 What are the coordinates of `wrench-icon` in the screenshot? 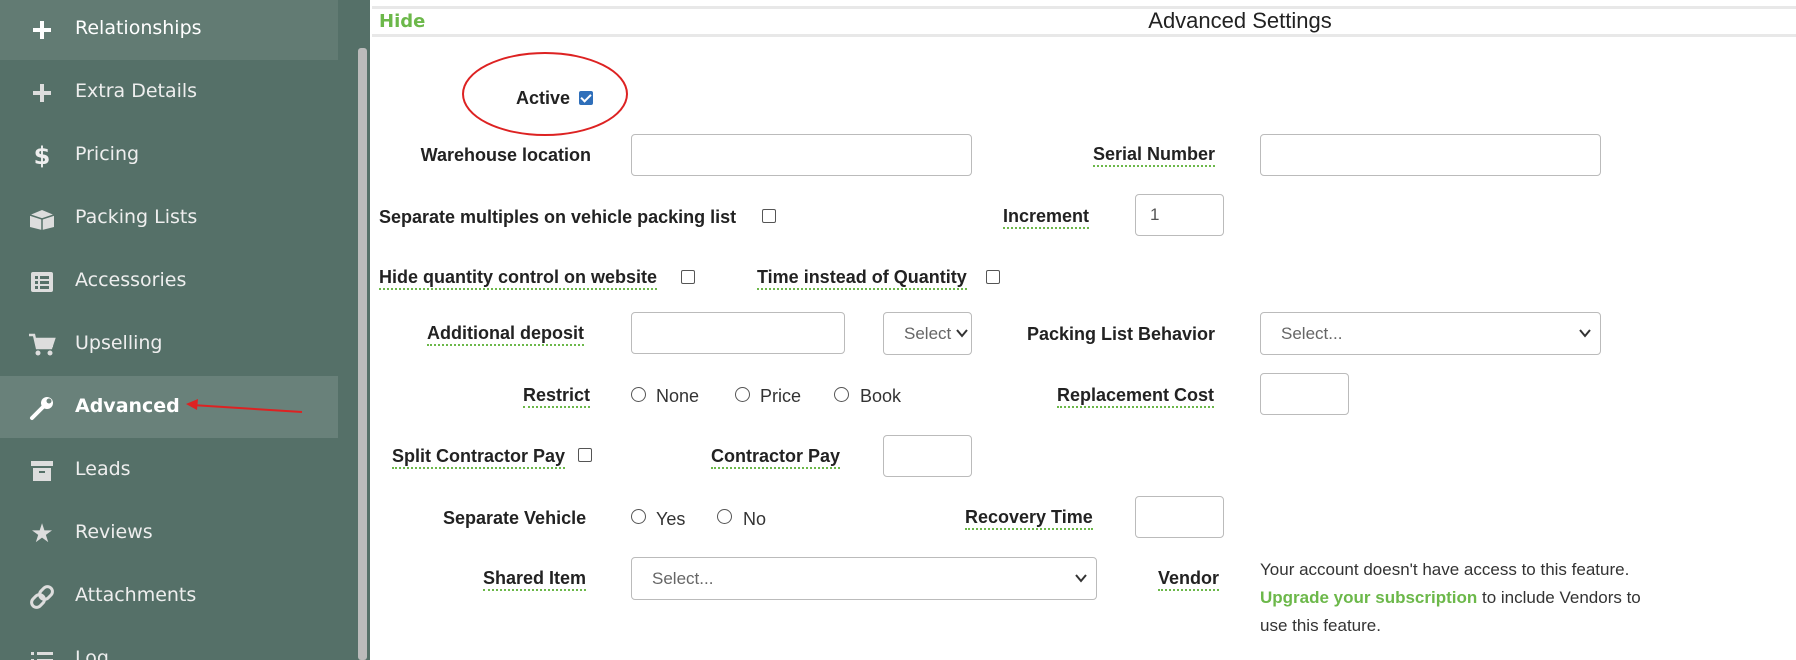 It's located at (42, 408).